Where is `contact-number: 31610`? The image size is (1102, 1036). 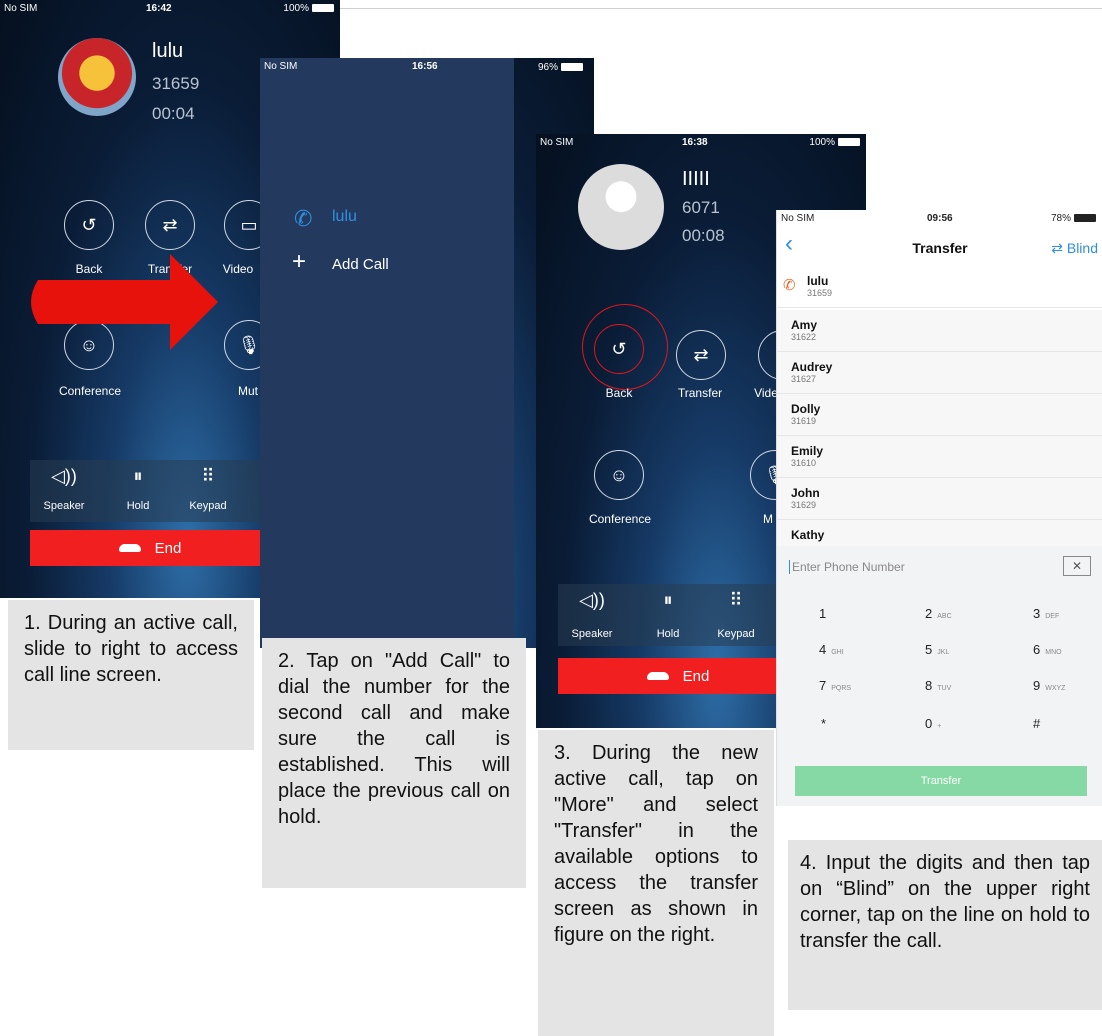 contact-number: 31610 is located at coordinates (804, 463).